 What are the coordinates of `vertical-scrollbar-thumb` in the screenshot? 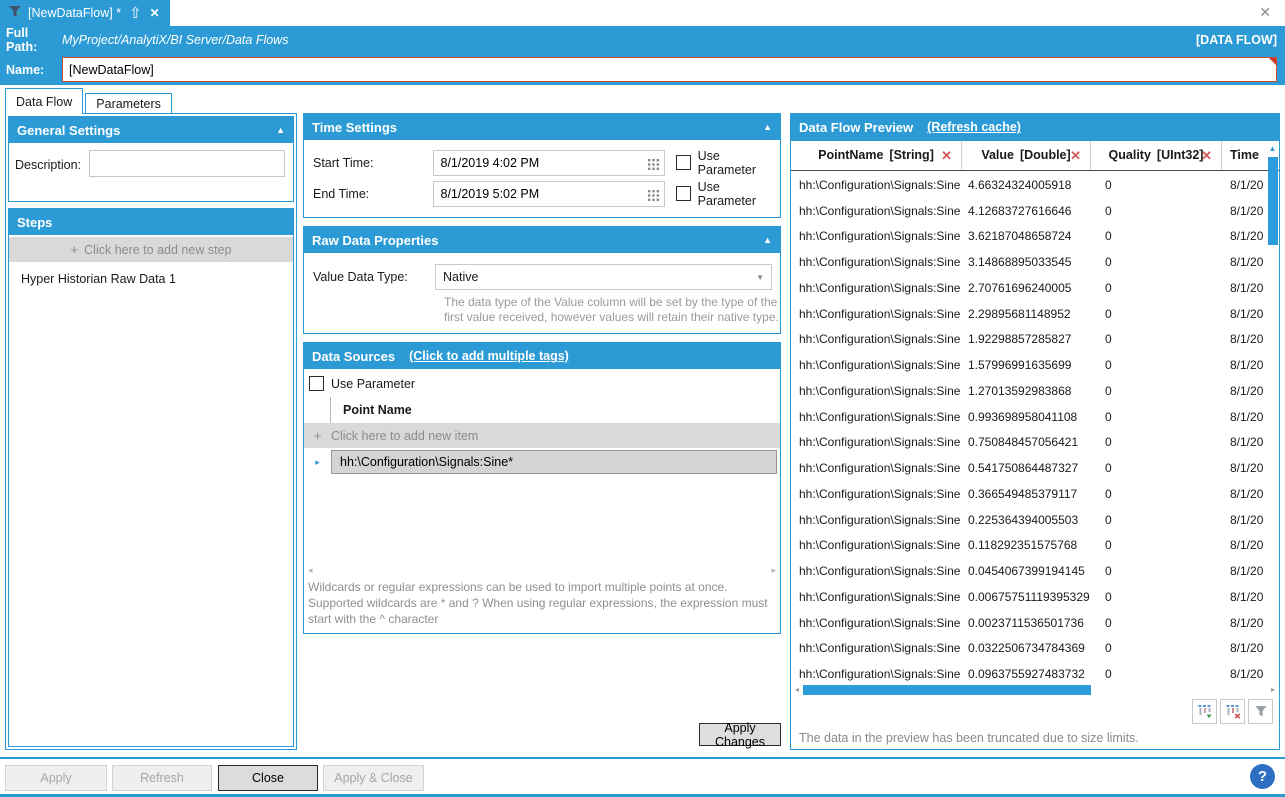 It's located at (1273, 200).